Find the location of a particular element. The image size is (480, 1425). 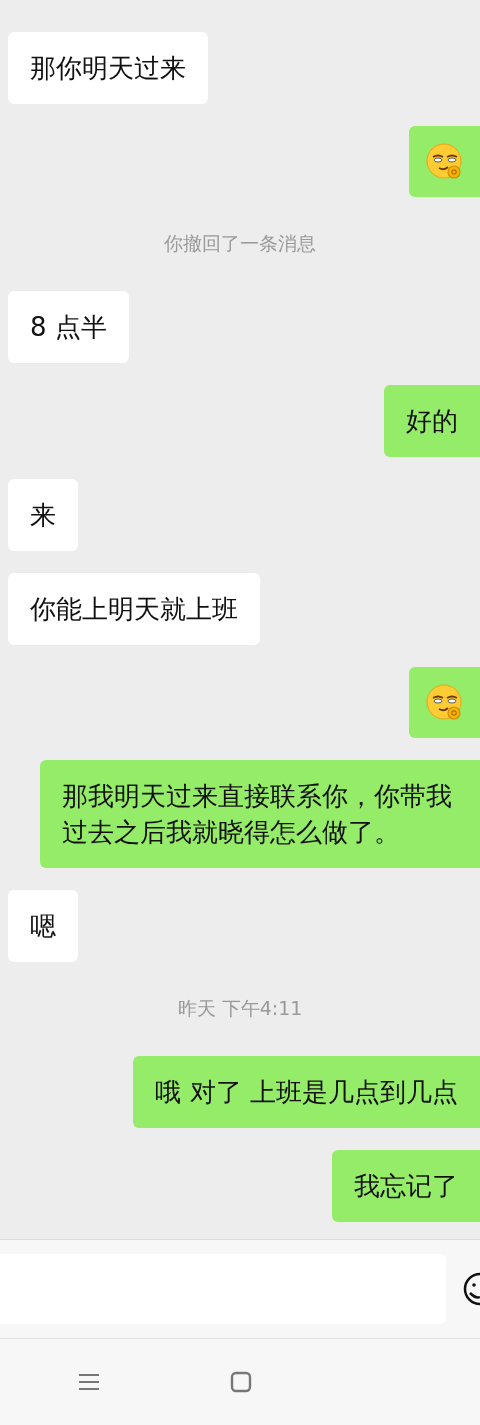

sent-message: 那我明天过来直接联系你，你带我过去之后我就晓得怎么做了。 is located at coordinates (260, 814).